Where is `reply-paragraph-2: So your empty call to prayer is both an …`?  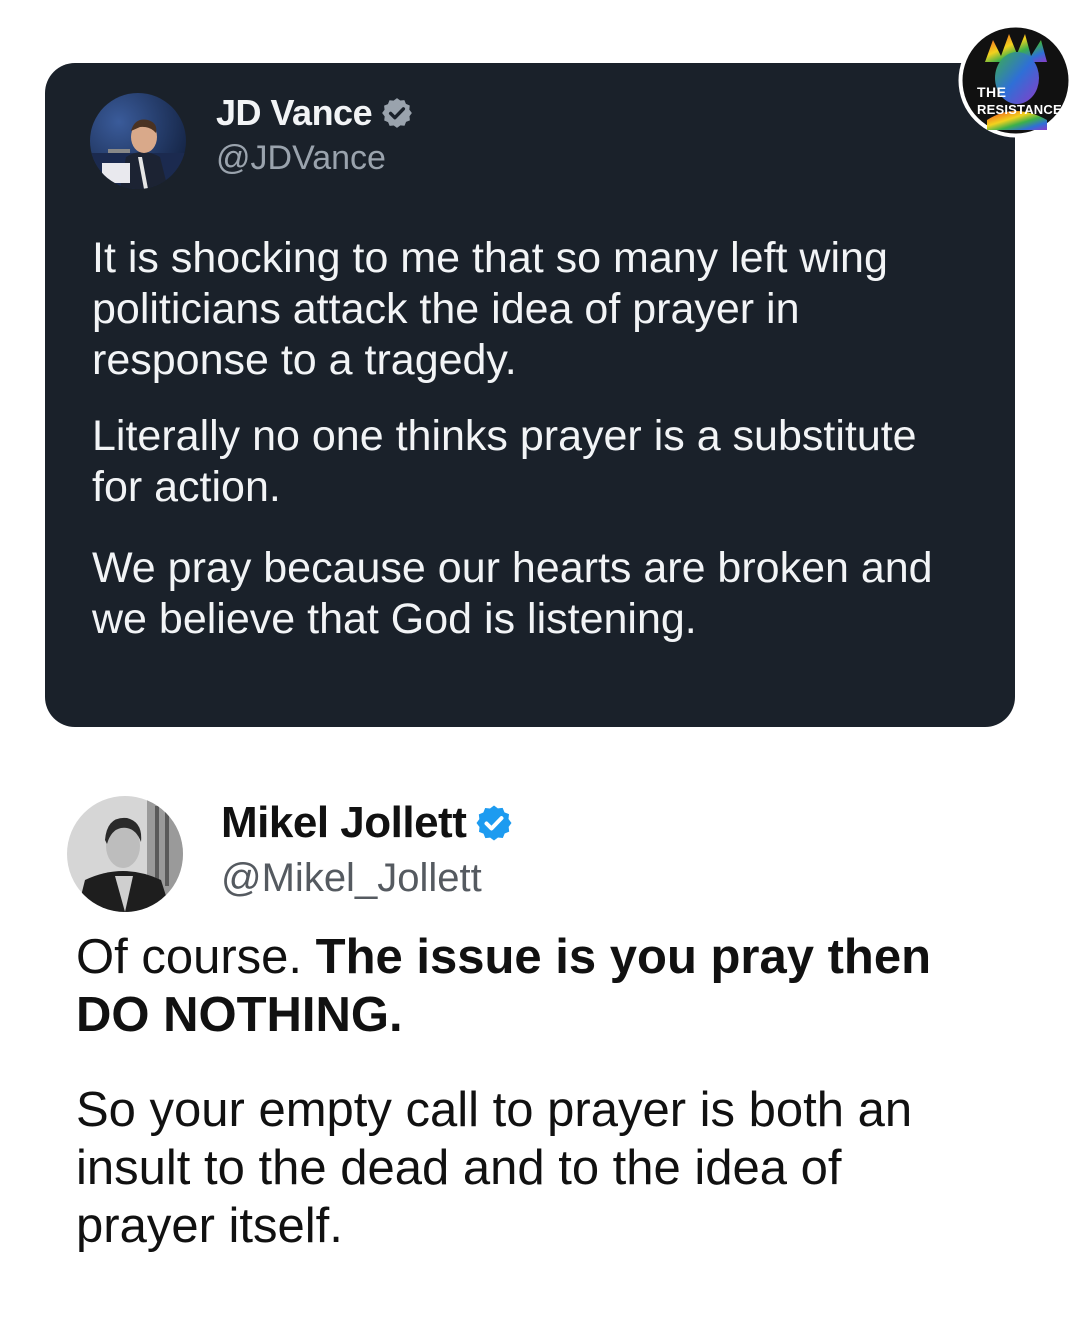 reply-paragraph-2: So your empty call to prayer is both an … is located at coordinates (494, 1168).